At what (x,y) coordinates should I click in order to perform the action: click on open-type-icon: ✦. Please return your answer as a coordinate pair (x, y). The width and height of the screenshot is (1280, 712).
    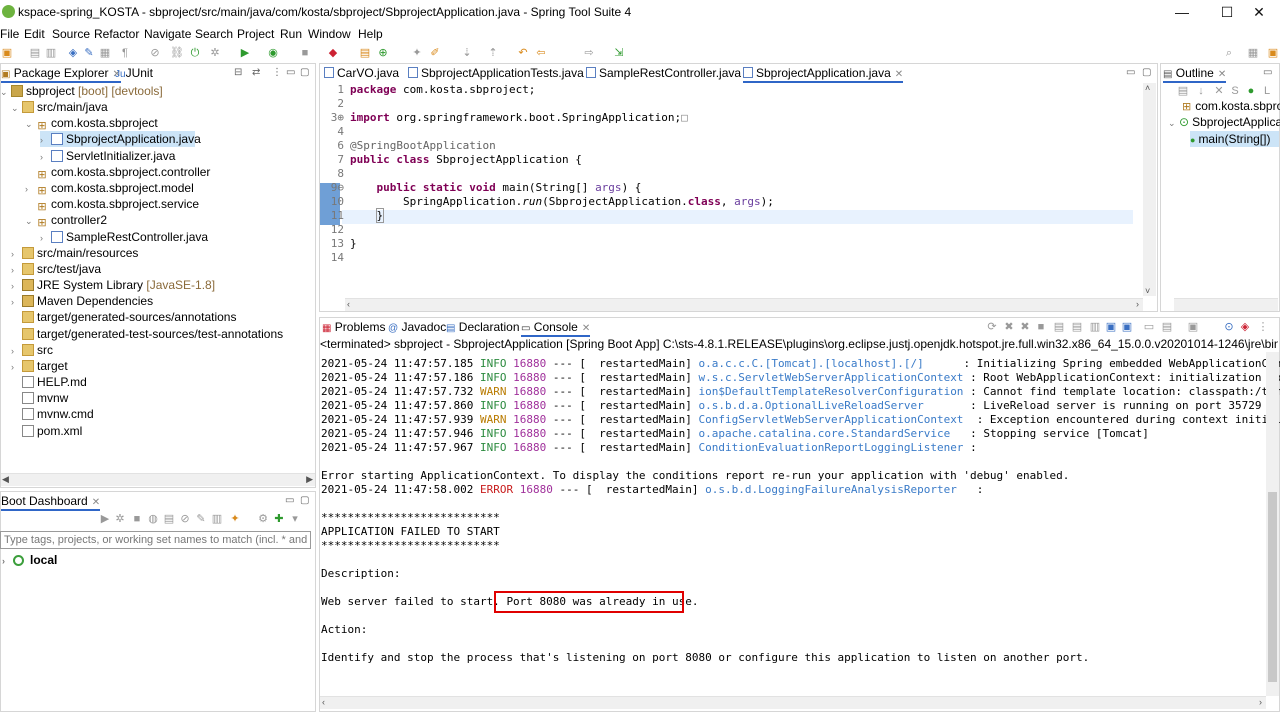
    Looking at the image, I should click on (417, 53).